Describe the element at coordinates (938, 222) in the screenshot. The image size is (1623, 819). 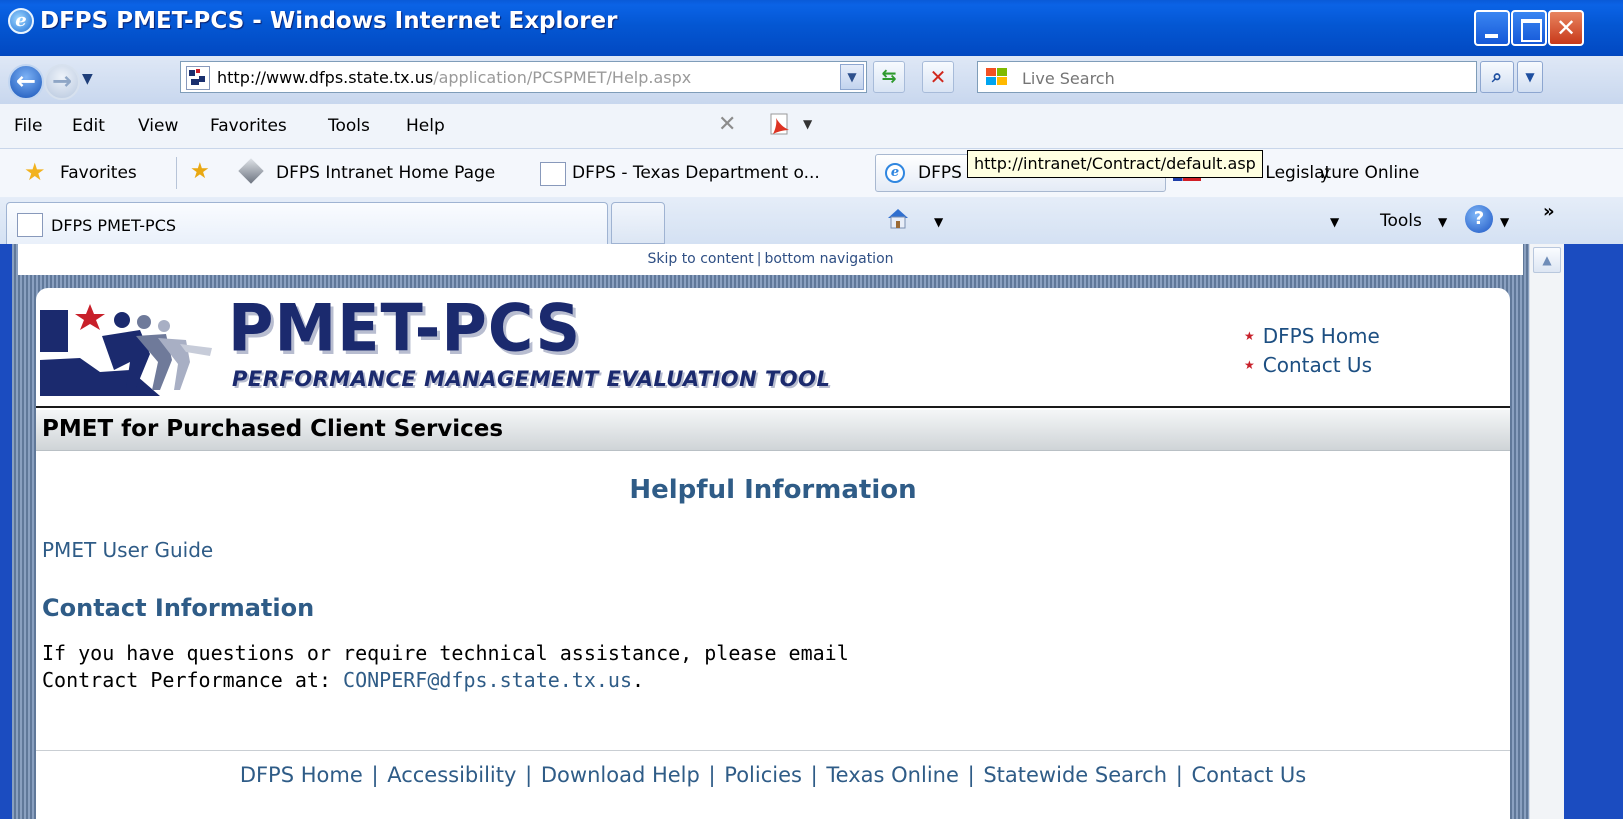
I see `home-dropdown-icon: ▼` at that location.